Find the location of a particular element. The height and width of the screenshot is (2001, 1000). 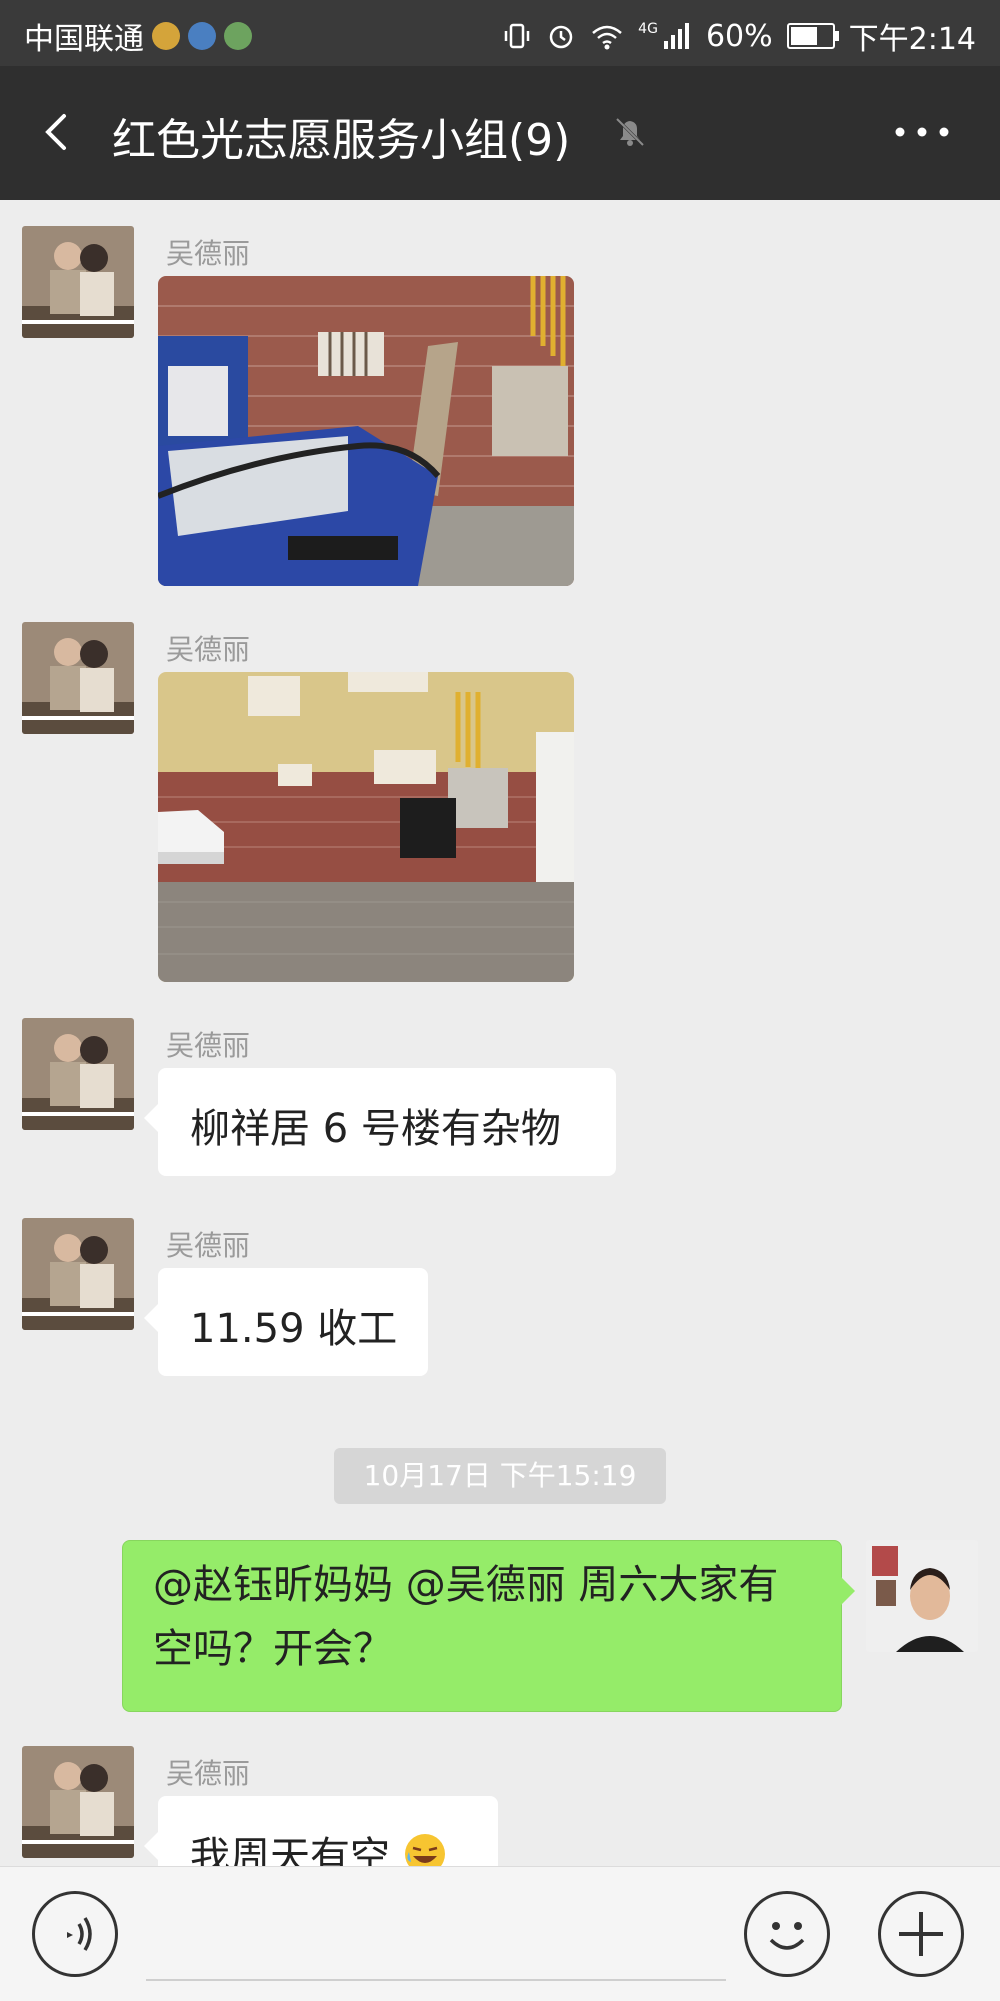

voice-icon is located at coordinates (79, 1934).